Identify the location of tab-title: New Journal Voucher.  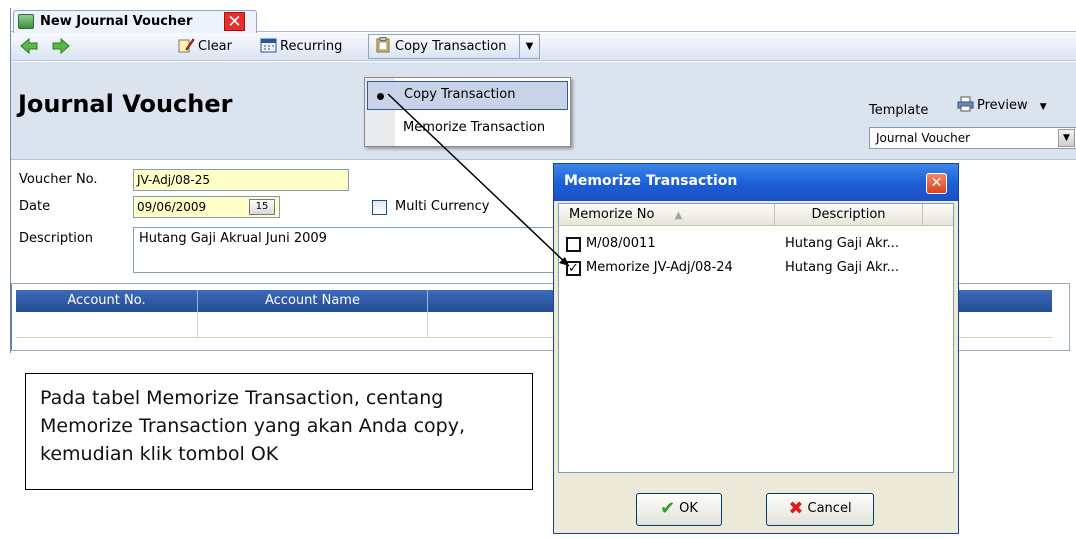
(116, 21).